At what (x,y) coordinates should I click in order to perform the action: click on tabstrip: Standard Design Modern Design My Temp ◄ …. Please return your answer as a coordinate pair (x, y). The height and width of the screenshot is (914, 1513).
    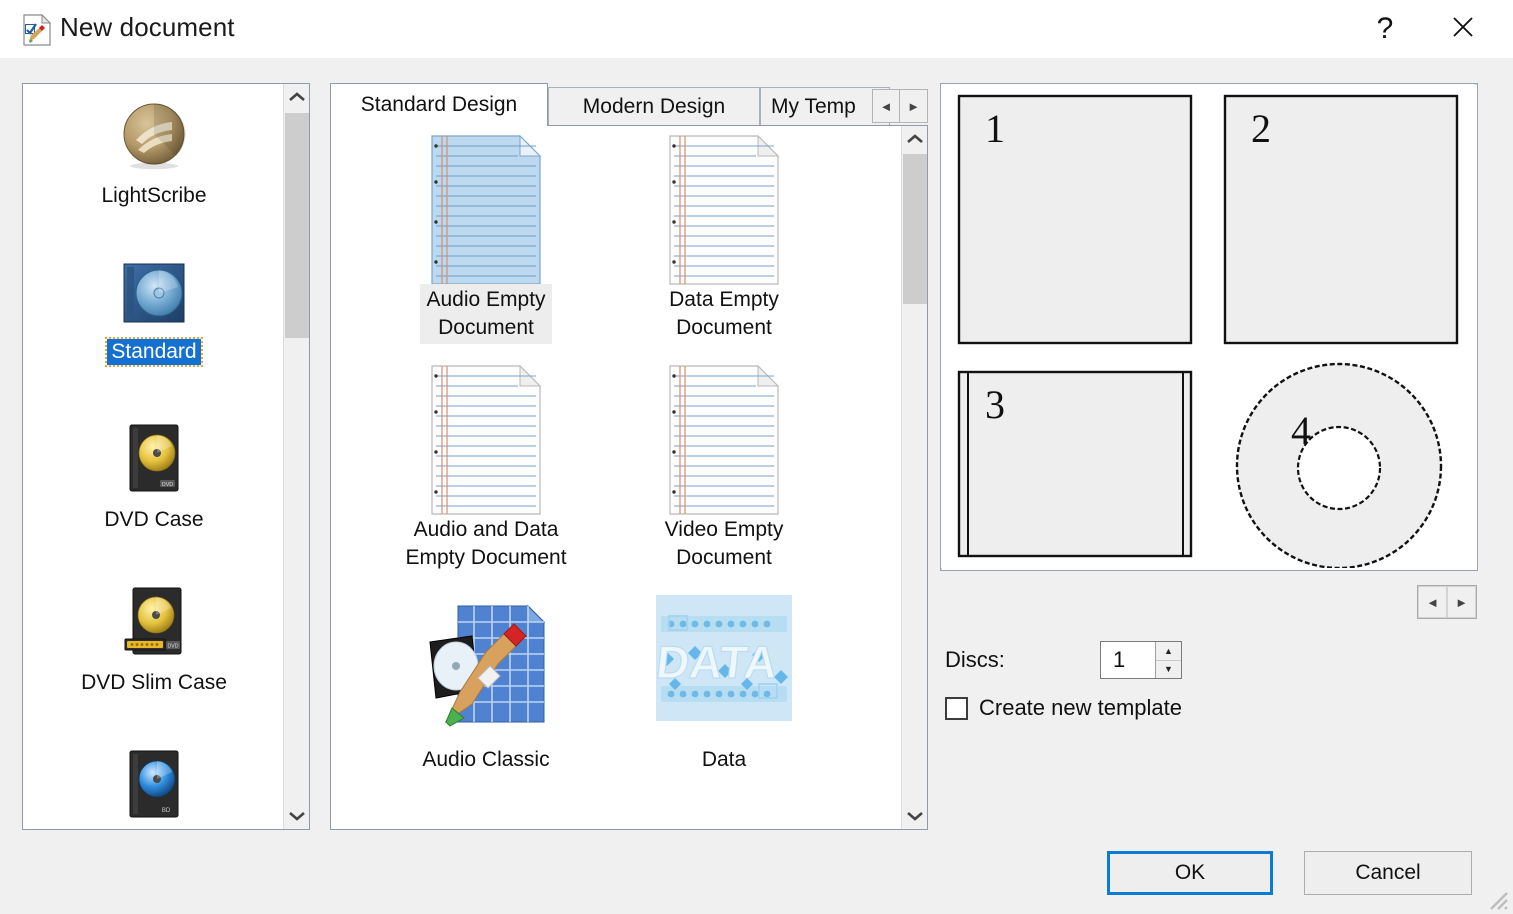
    Looking at the image, I should click on (629, 104).